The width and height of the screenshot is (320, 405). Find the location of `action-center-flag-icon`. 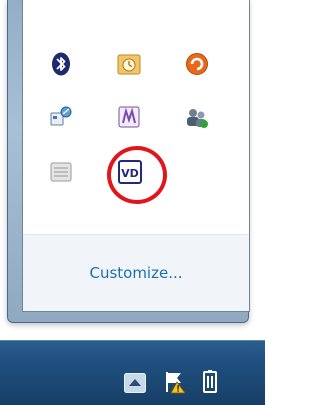

action-center-flag-icon is located at coordinates (175, 382).